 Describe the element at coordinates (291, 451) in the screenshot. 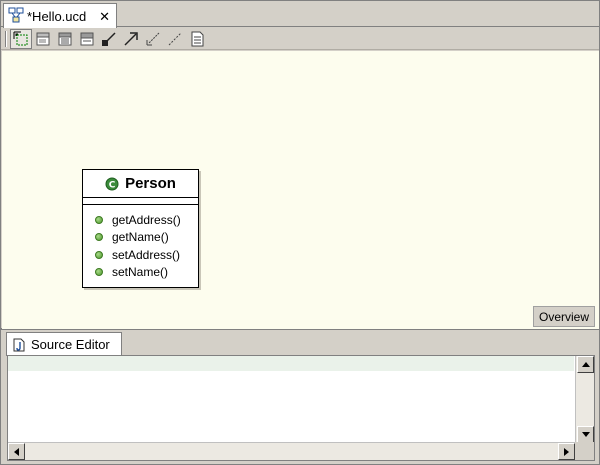

I see `horizontal-scrollbar` at that location.